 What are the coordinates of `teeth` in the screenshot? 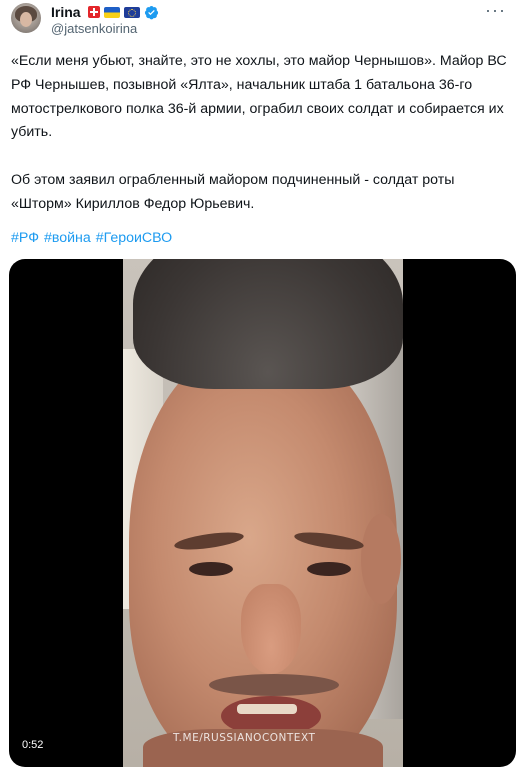 It's located at (267, 709).